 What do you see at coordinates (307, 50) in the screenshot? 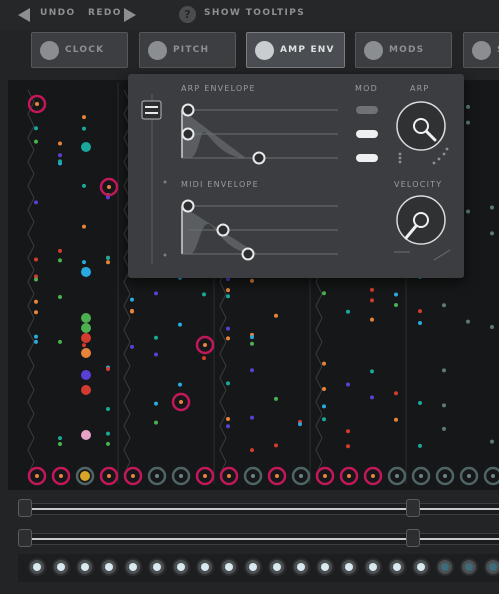
I see `tab-label: AMP ENV` at bounding box center [307, 50].